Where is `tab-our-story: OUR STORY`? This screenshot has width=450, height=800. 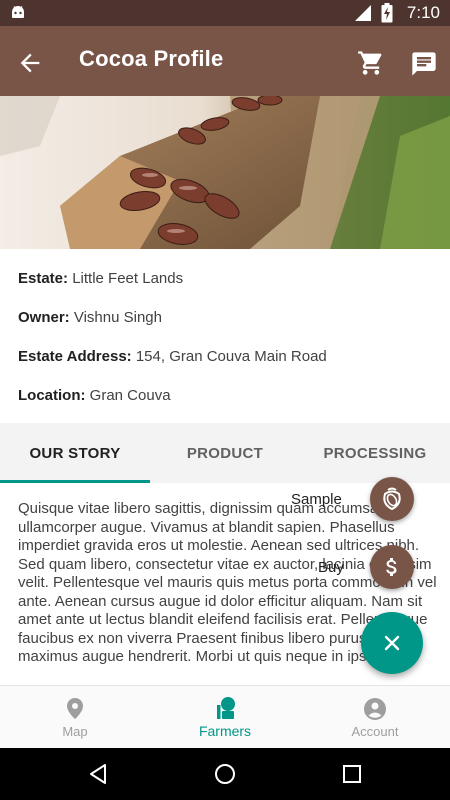 tab-our-story: OUR STORY is located at coordinates (75, 453).